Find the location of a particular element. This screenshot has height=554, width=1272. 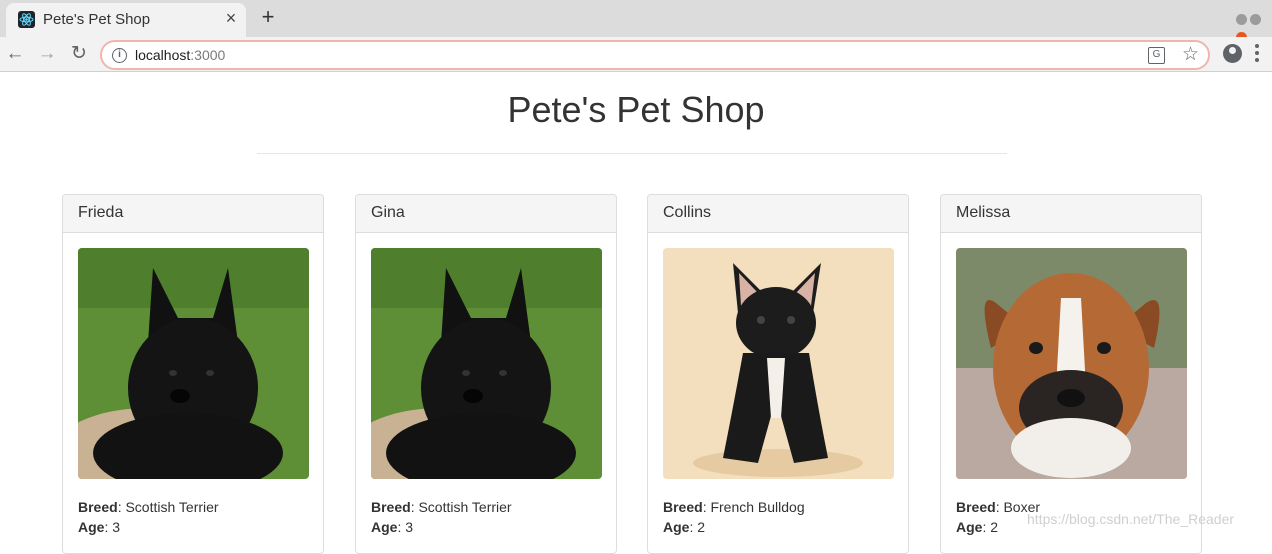

title-divider is located at coordinates (632, 153).